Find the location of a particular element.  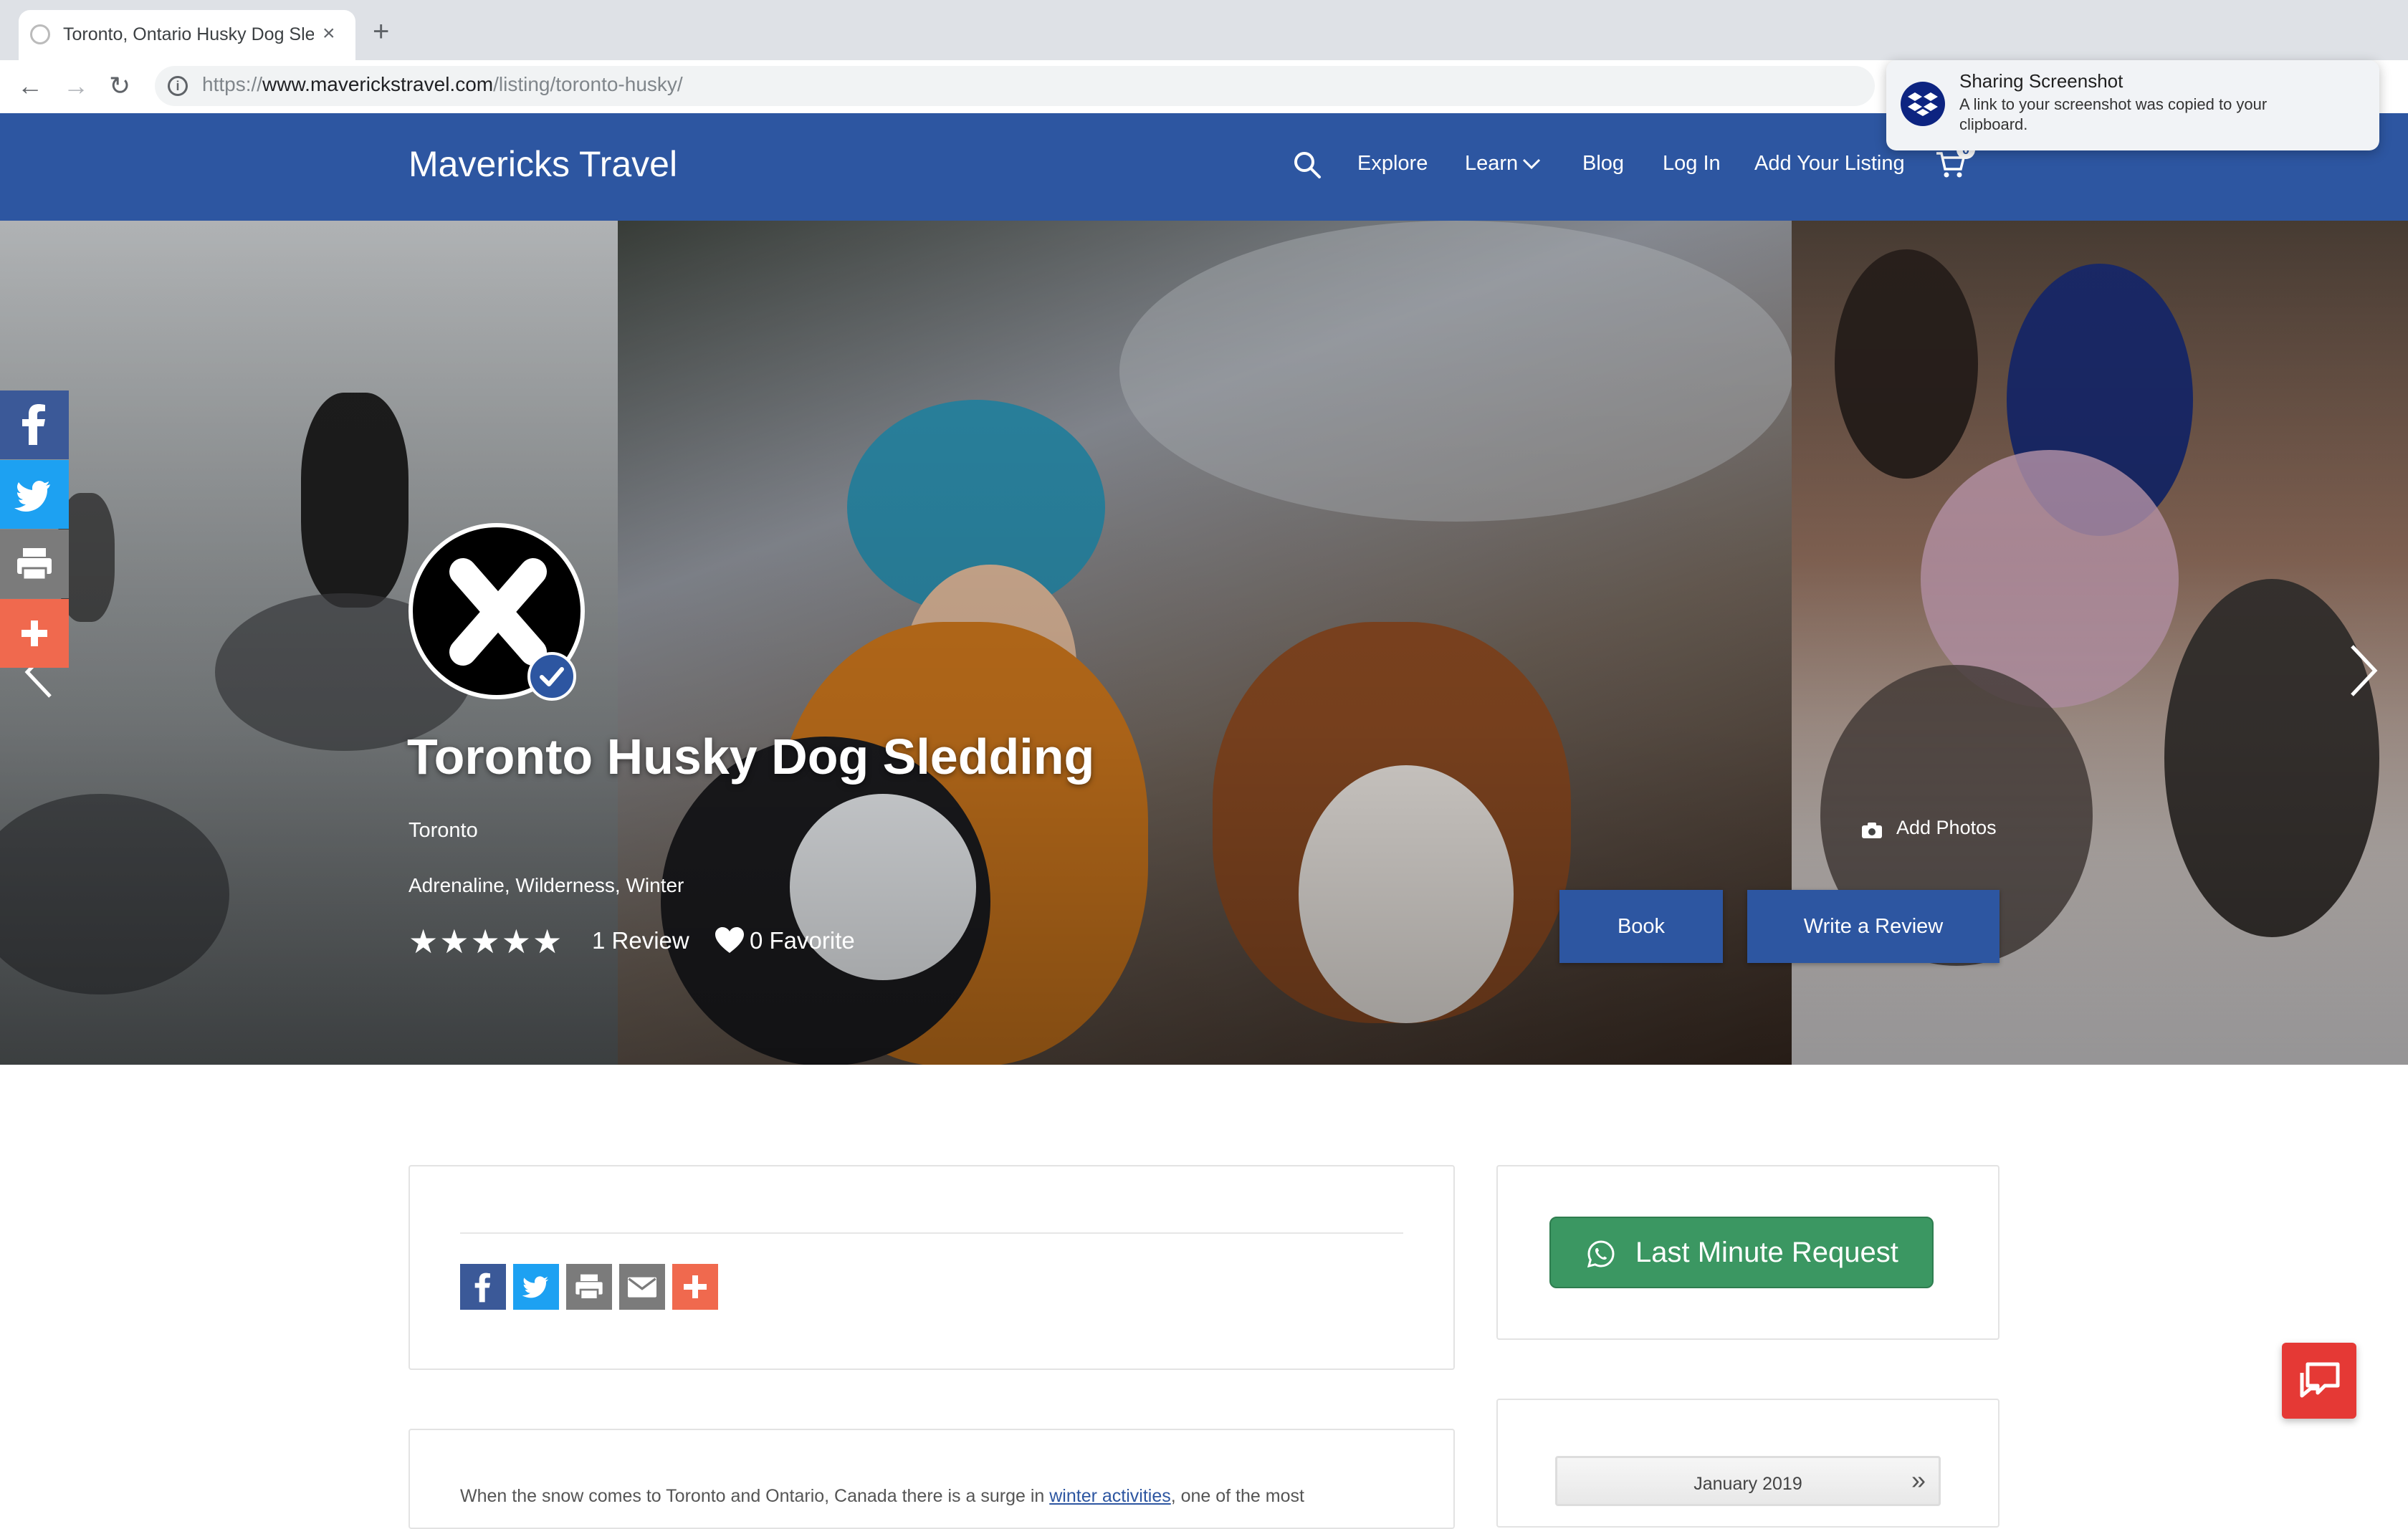

share-card is located at coordinates (931, 1267).